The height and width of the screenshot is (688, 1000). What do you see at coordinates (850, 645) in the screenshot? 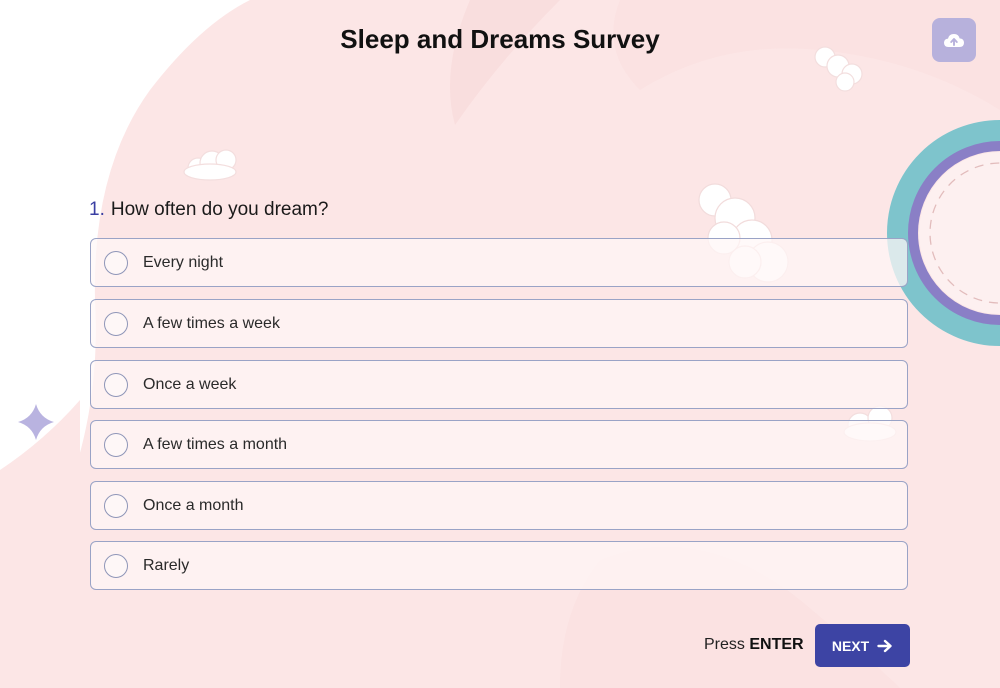
I see `next-button-label: NEXT` at bounding box center [850, 645].